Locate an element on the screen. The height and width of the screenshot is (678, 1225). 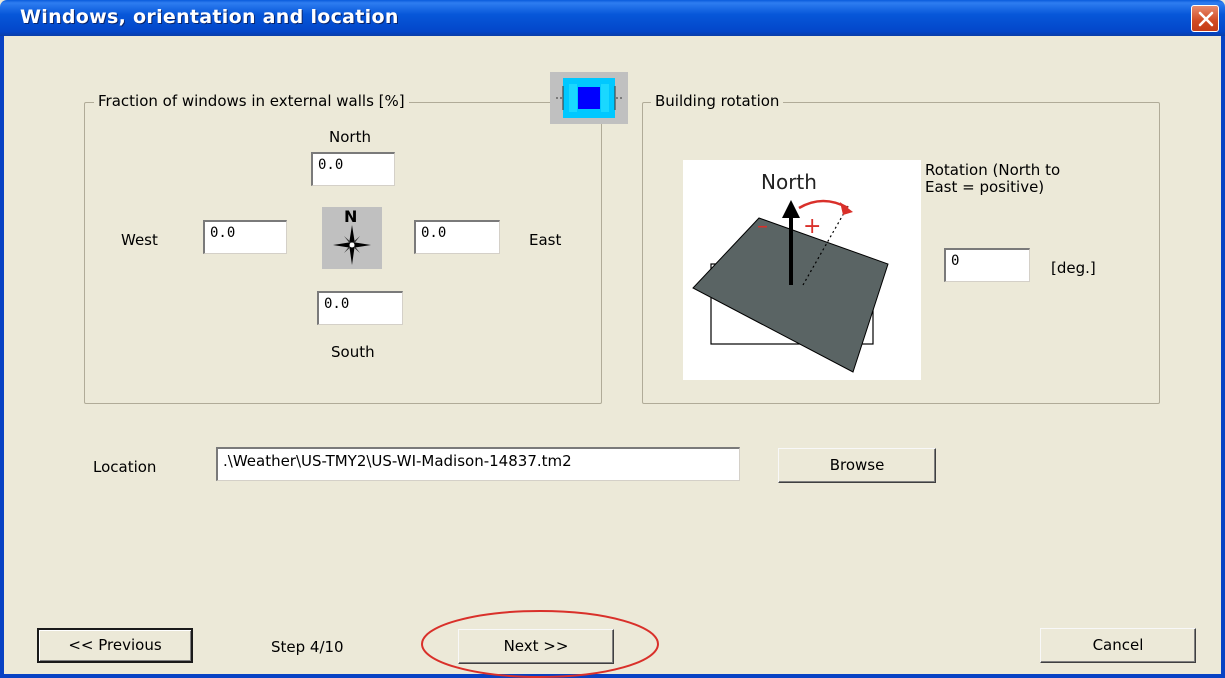
rotation-arc-head is located at coordinates (846, 208).